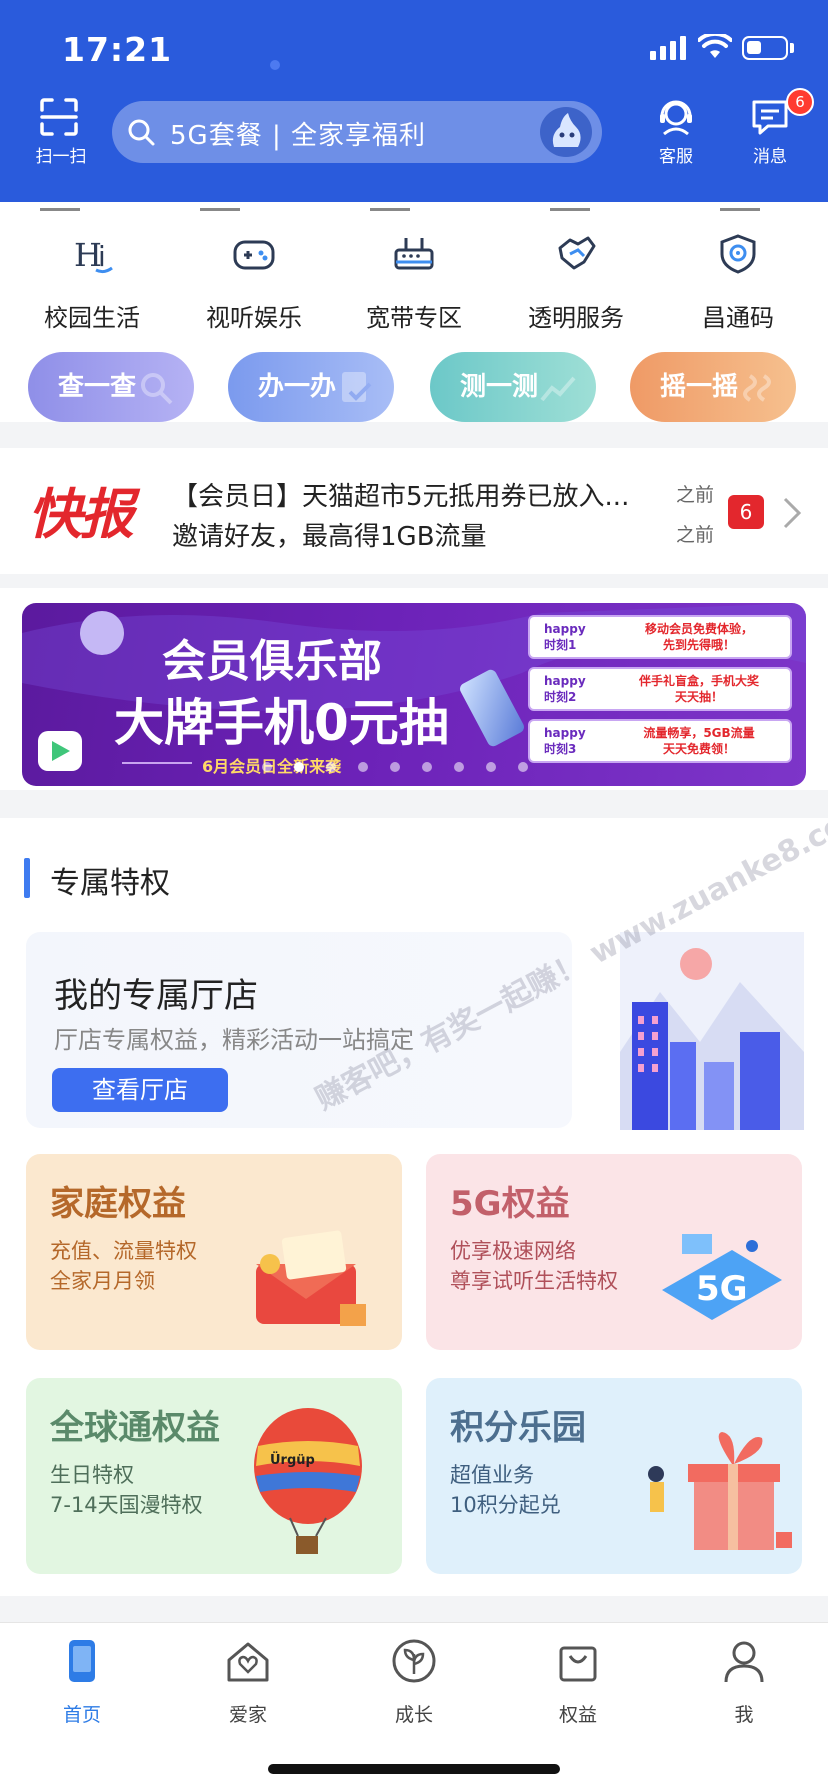  Describe the element at coordinates (738, 318) in the screenshot. I see `icon-item-label: 昌通码` at that location.